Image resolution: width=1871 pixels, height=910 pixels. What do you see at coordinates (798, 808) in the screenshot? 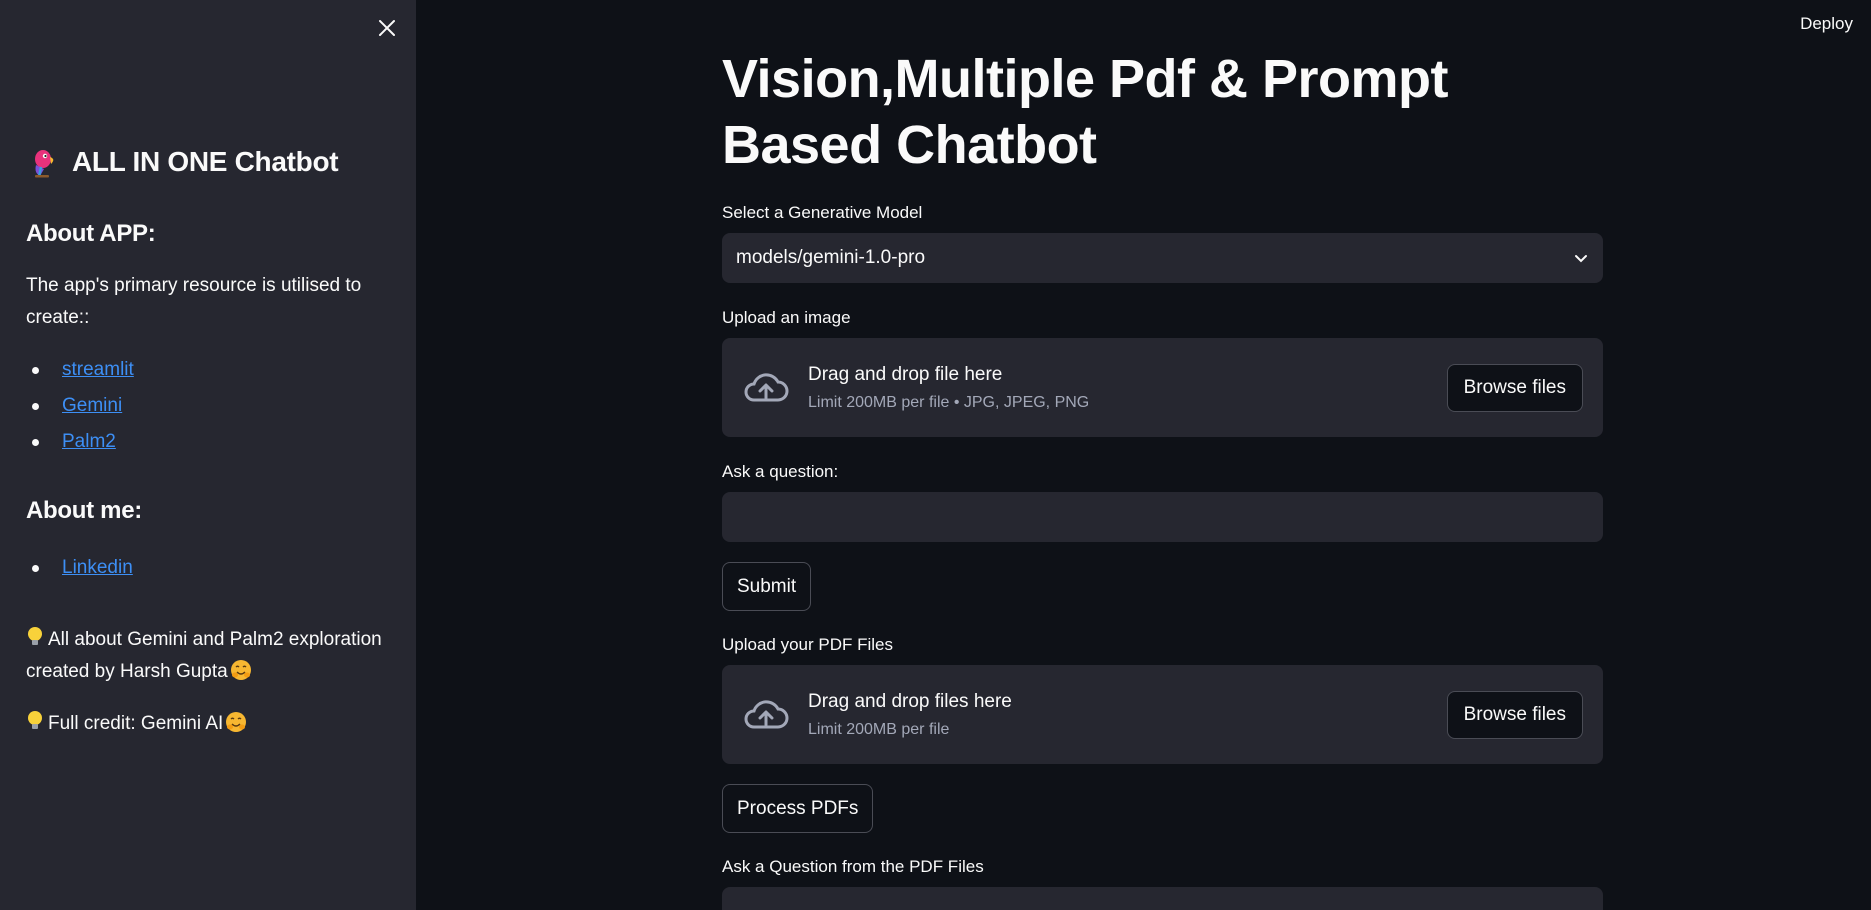
I see `process-pdfs-button: Process PDFs` at bounding box center [798, 808].